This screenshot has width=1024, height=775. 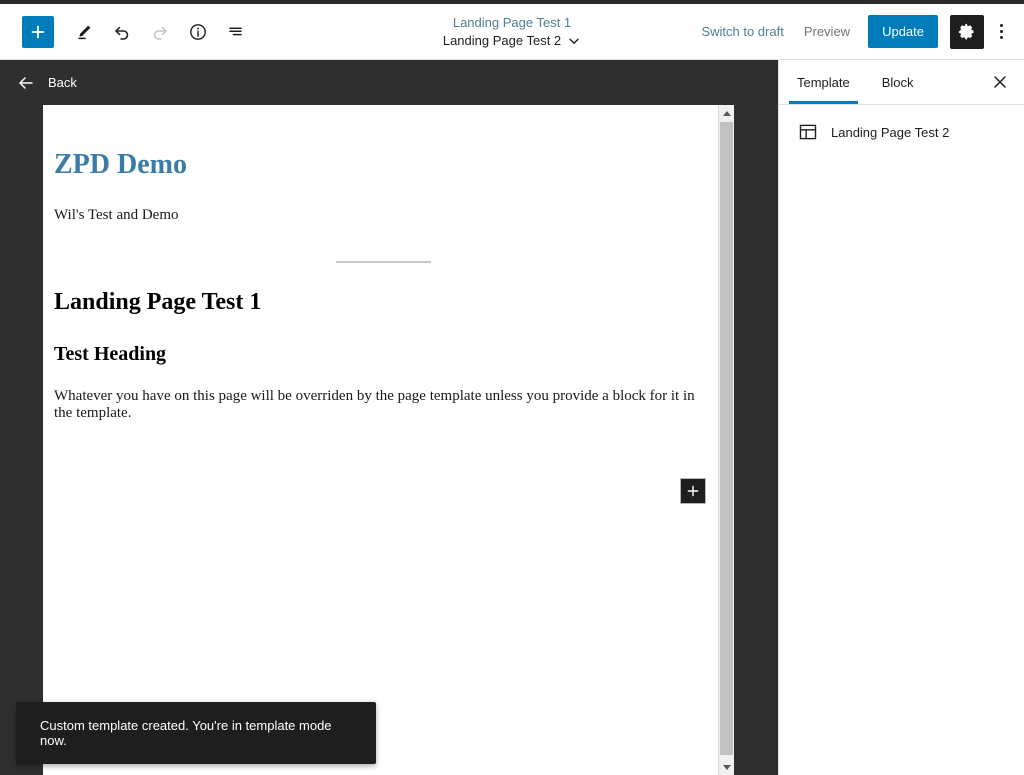 I want to click on parent-post-title: Landing Page Test 1, so click(x=512, y=22).